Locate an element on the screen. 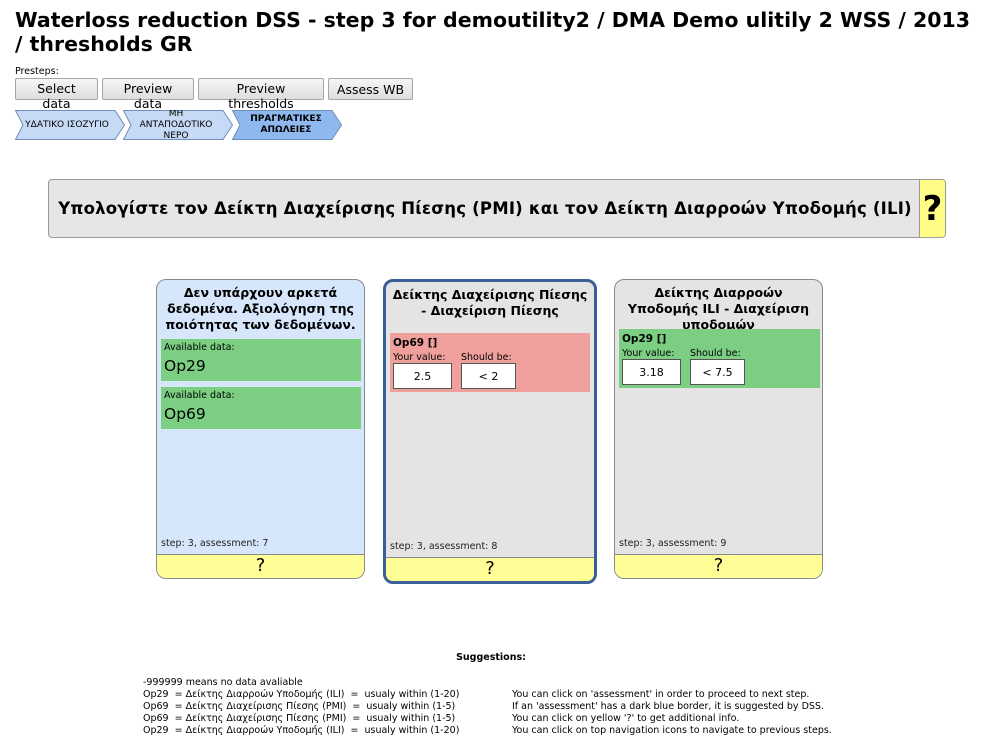  available-data-value: Op29 is located at coordinates (185, 366).